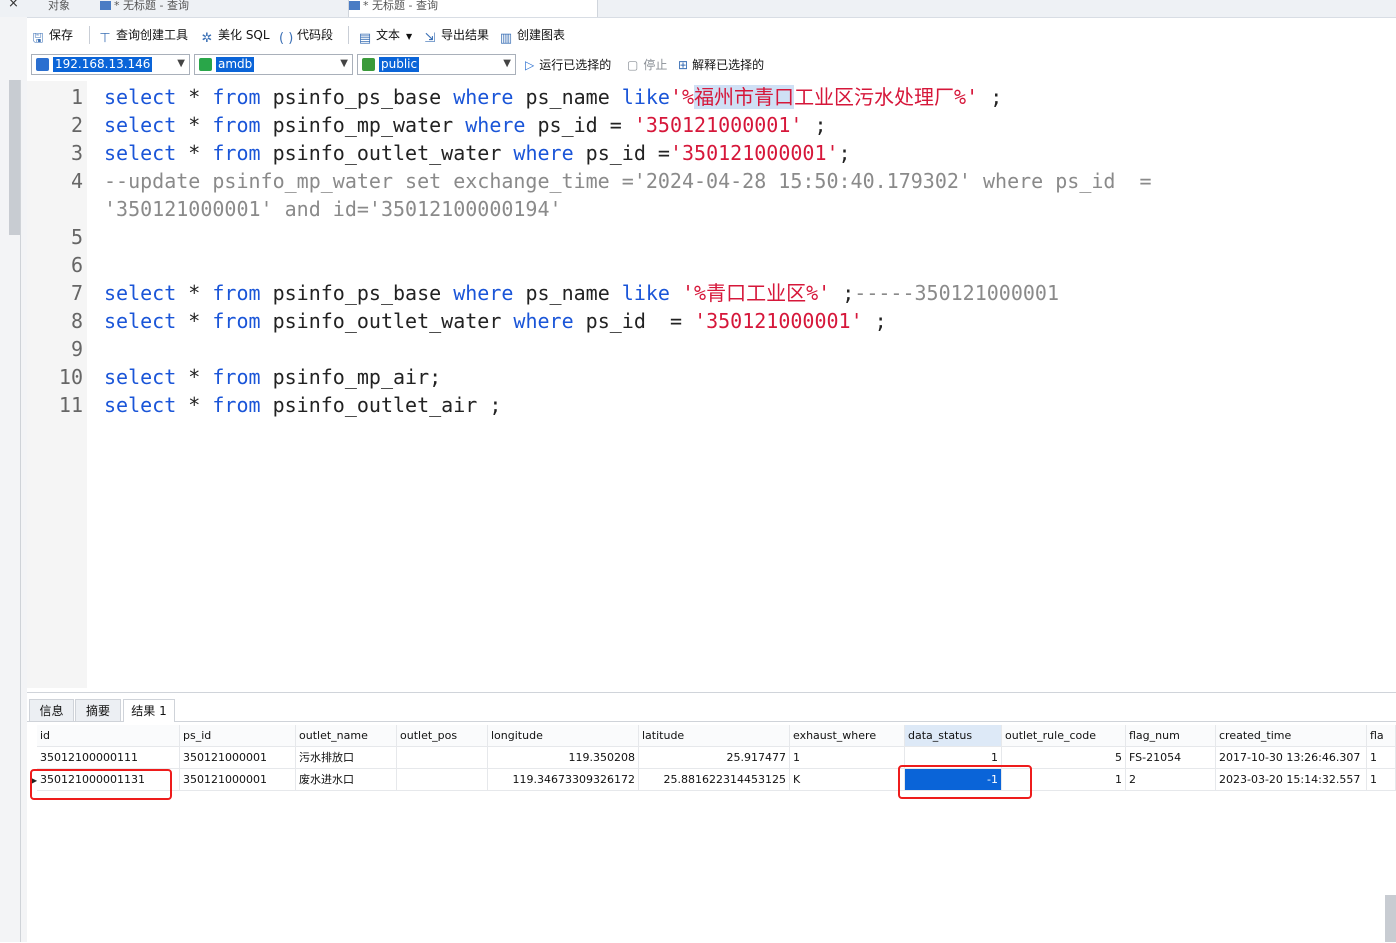 The width and height of the screenshot is (1396, 943). What do you see at coordinates (387, 321) in the screenshot?
I see `code-token: psinfo_outlet_water` at bounding box center [387, 321].